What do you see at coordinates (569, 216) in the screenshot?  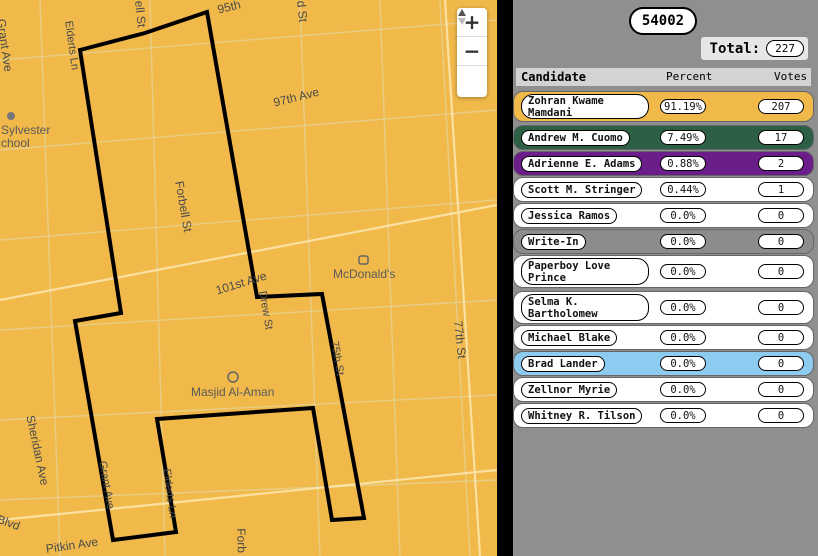 I see `candidate-name: Jessica Ramos` at bounding box center [569, 216].